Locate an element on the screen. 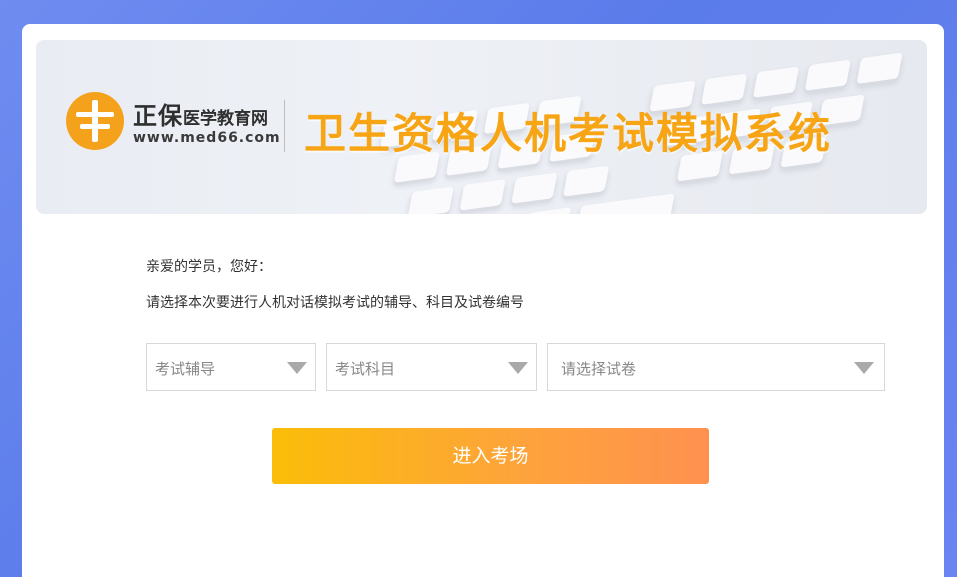 The width and height of the screenshot is (957, 577). enter-exam-button: 进入考场 is located at coordinates (490, 456).